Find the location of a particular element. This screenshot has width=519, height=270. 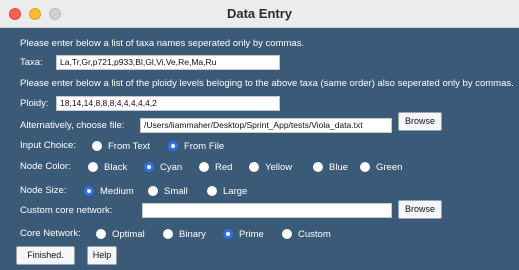

radio-color-yellow: Yellow is located at coordinates (270, 167).